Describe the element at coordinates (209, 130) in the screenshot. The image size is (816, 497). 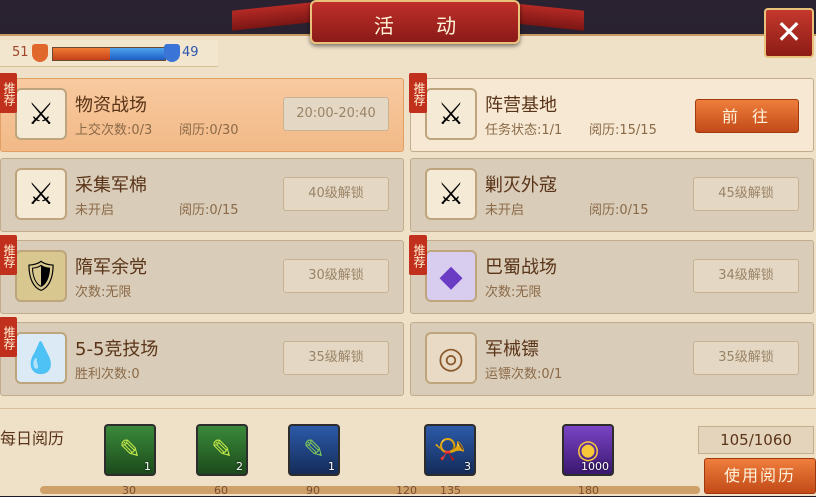
I see `activity-sub2: 阅历:0/30` at that location.